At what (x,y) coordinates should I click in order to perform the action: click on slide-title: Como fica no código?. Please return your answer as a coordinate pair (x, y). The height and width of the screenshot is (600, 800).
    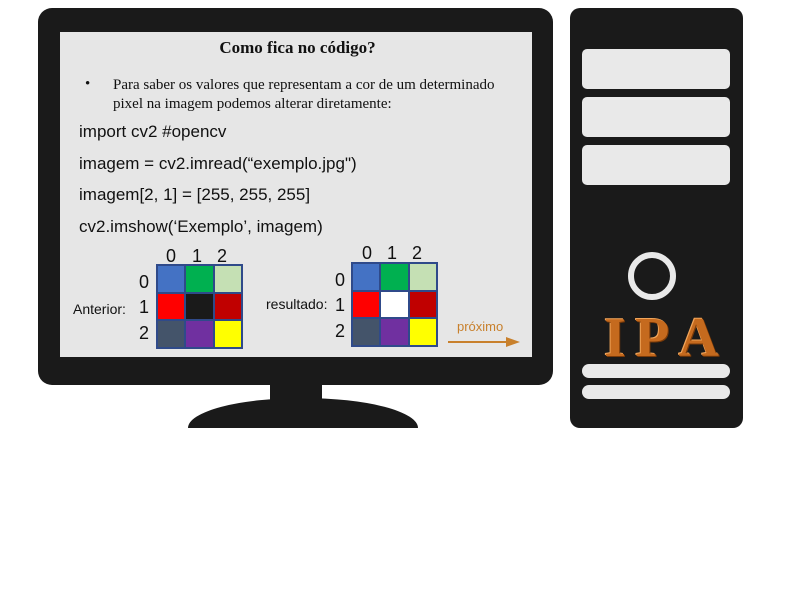
    Looking at the image, I should click on (297, 47).